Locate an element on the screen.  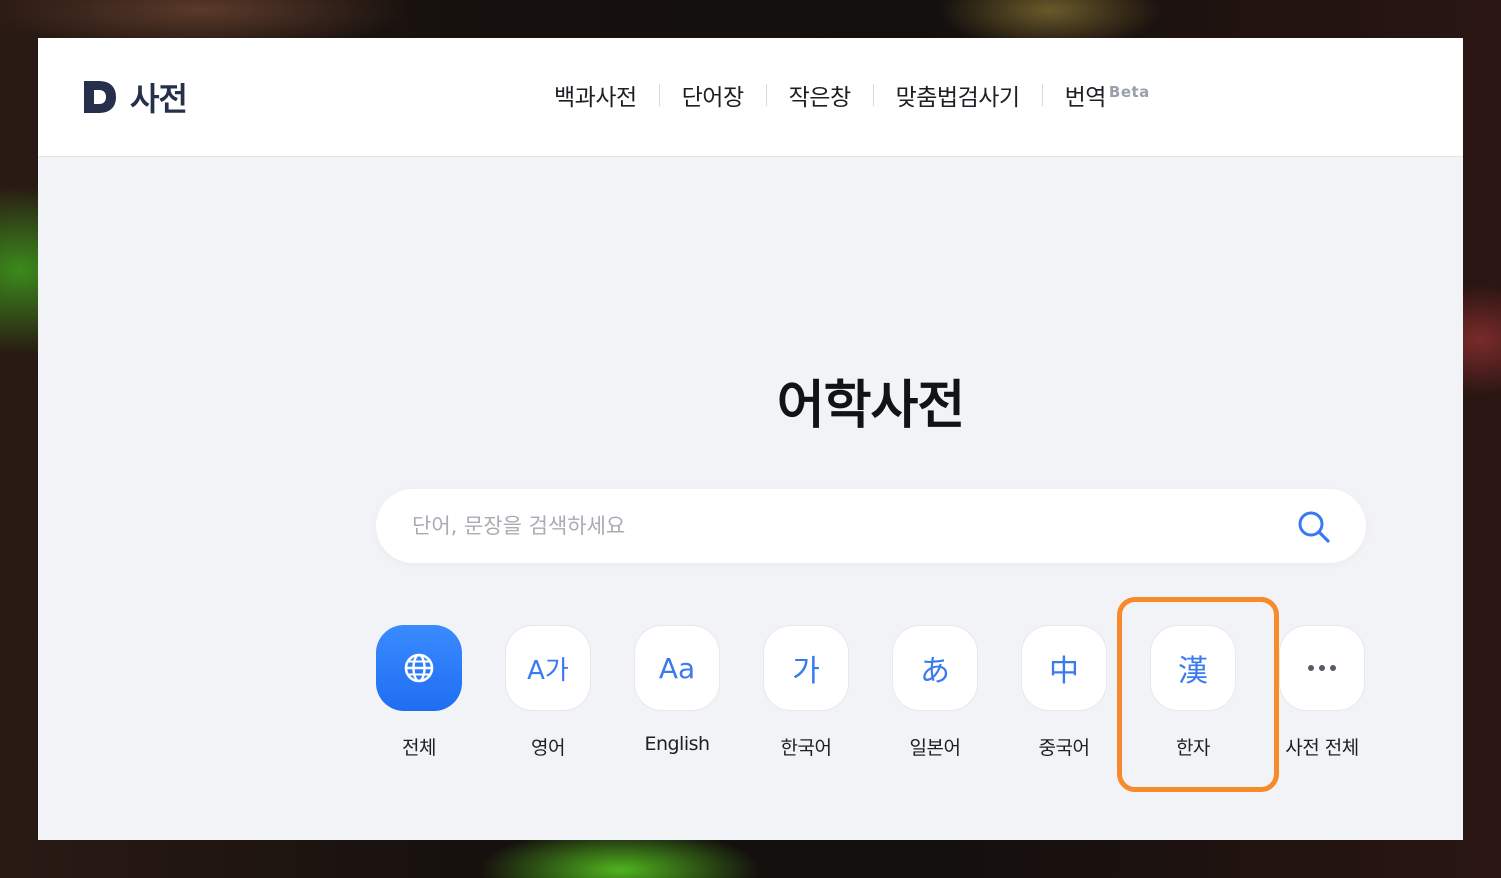
hanja-icon: 漢 is located at coordinates (1193, 668).